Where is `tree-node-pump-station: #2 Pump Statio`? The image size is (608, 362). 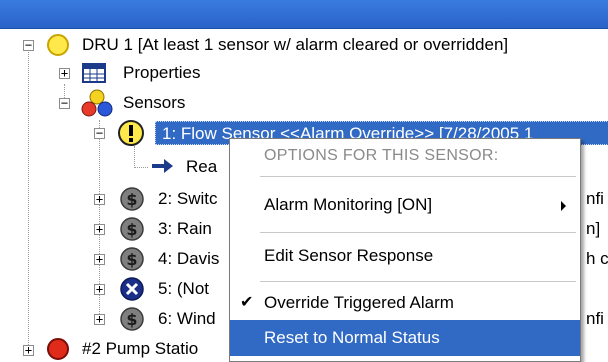
tree-node-pump-station: #2 Pump Statio is located at coordinates (140, 349).